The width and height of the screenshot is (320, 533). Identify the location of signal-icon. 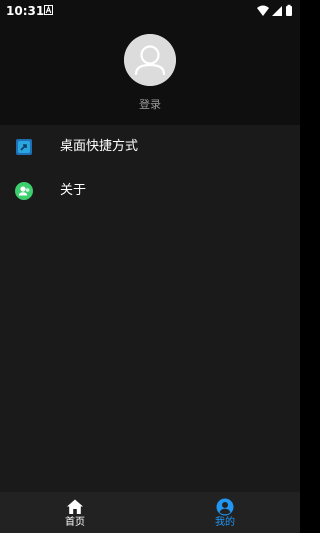
(277, 11).